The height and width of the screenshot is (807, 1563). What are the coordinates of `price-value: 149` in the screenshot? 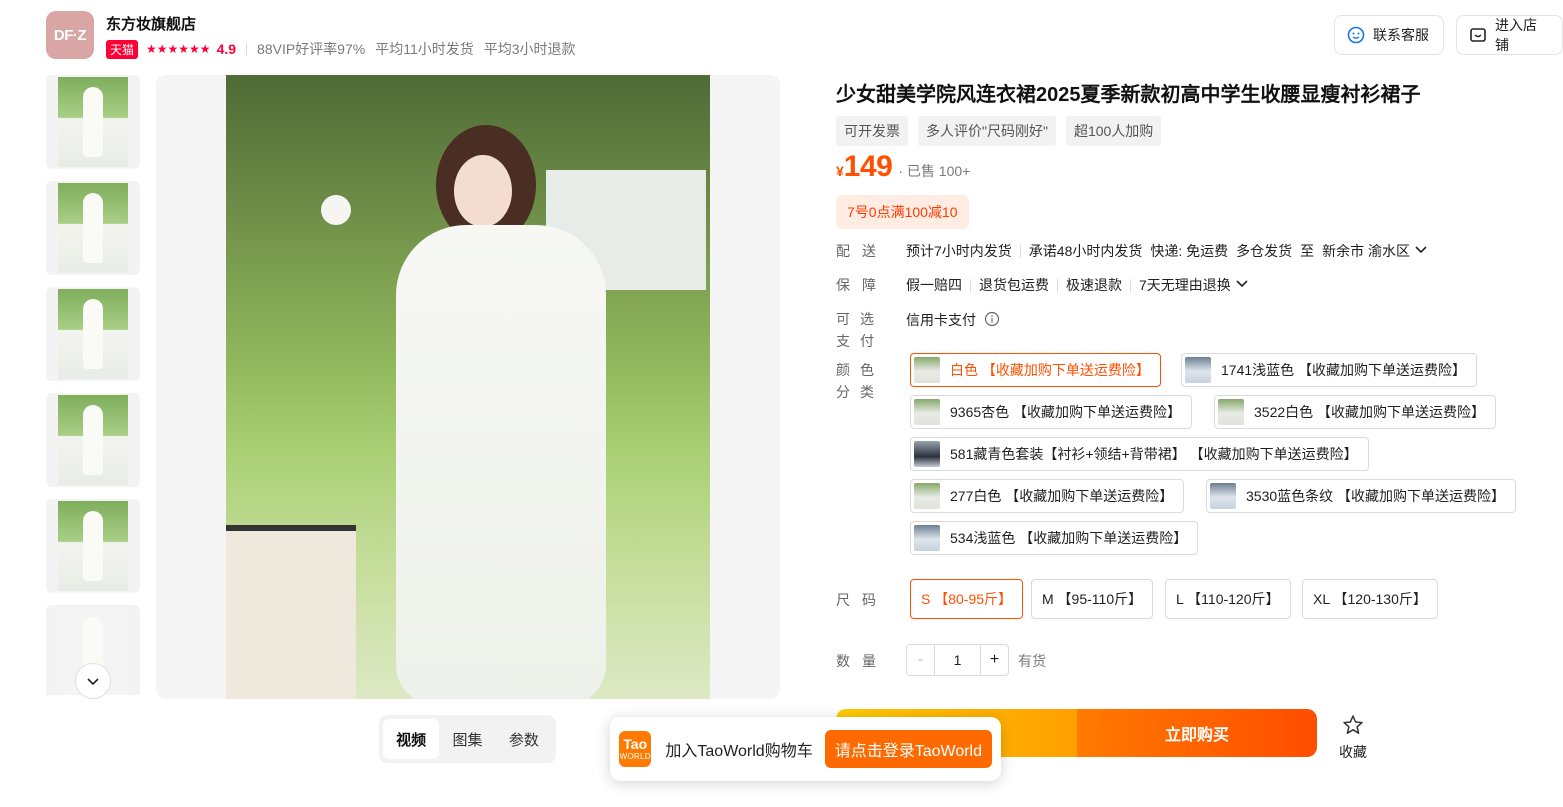 It's located at (868, 166).